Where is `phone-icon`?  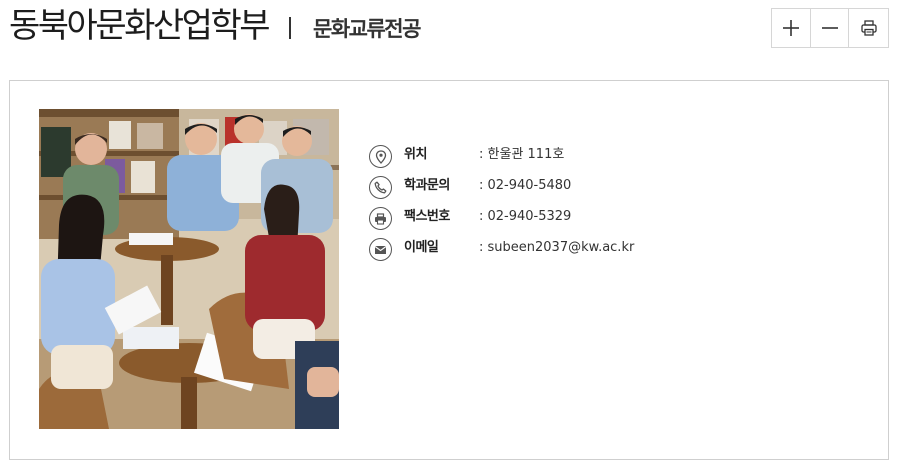
phone-icon is located at coordinates (380, 187).